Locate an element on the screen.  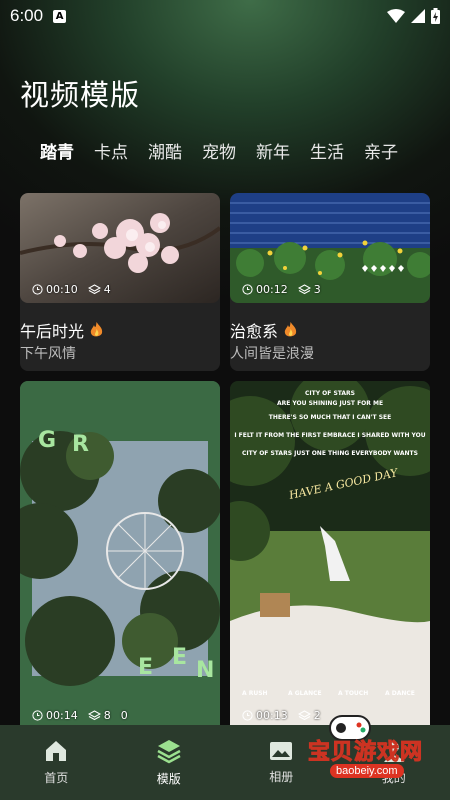
extra-count: 0 is located at coordinates (124, 715).